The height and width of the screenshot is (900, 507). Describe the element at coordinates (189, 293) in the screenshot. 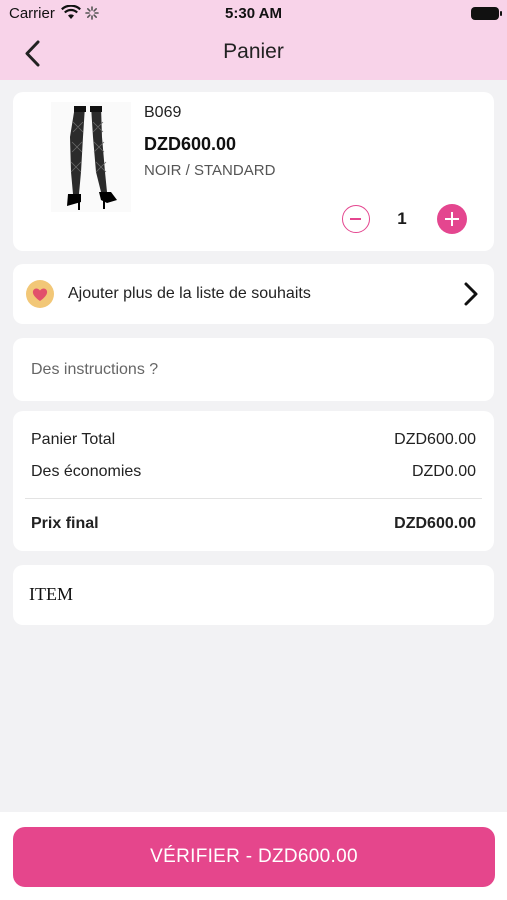

I see `wishlist-label: Ajouter plus de la liste de souhaits` at that location.